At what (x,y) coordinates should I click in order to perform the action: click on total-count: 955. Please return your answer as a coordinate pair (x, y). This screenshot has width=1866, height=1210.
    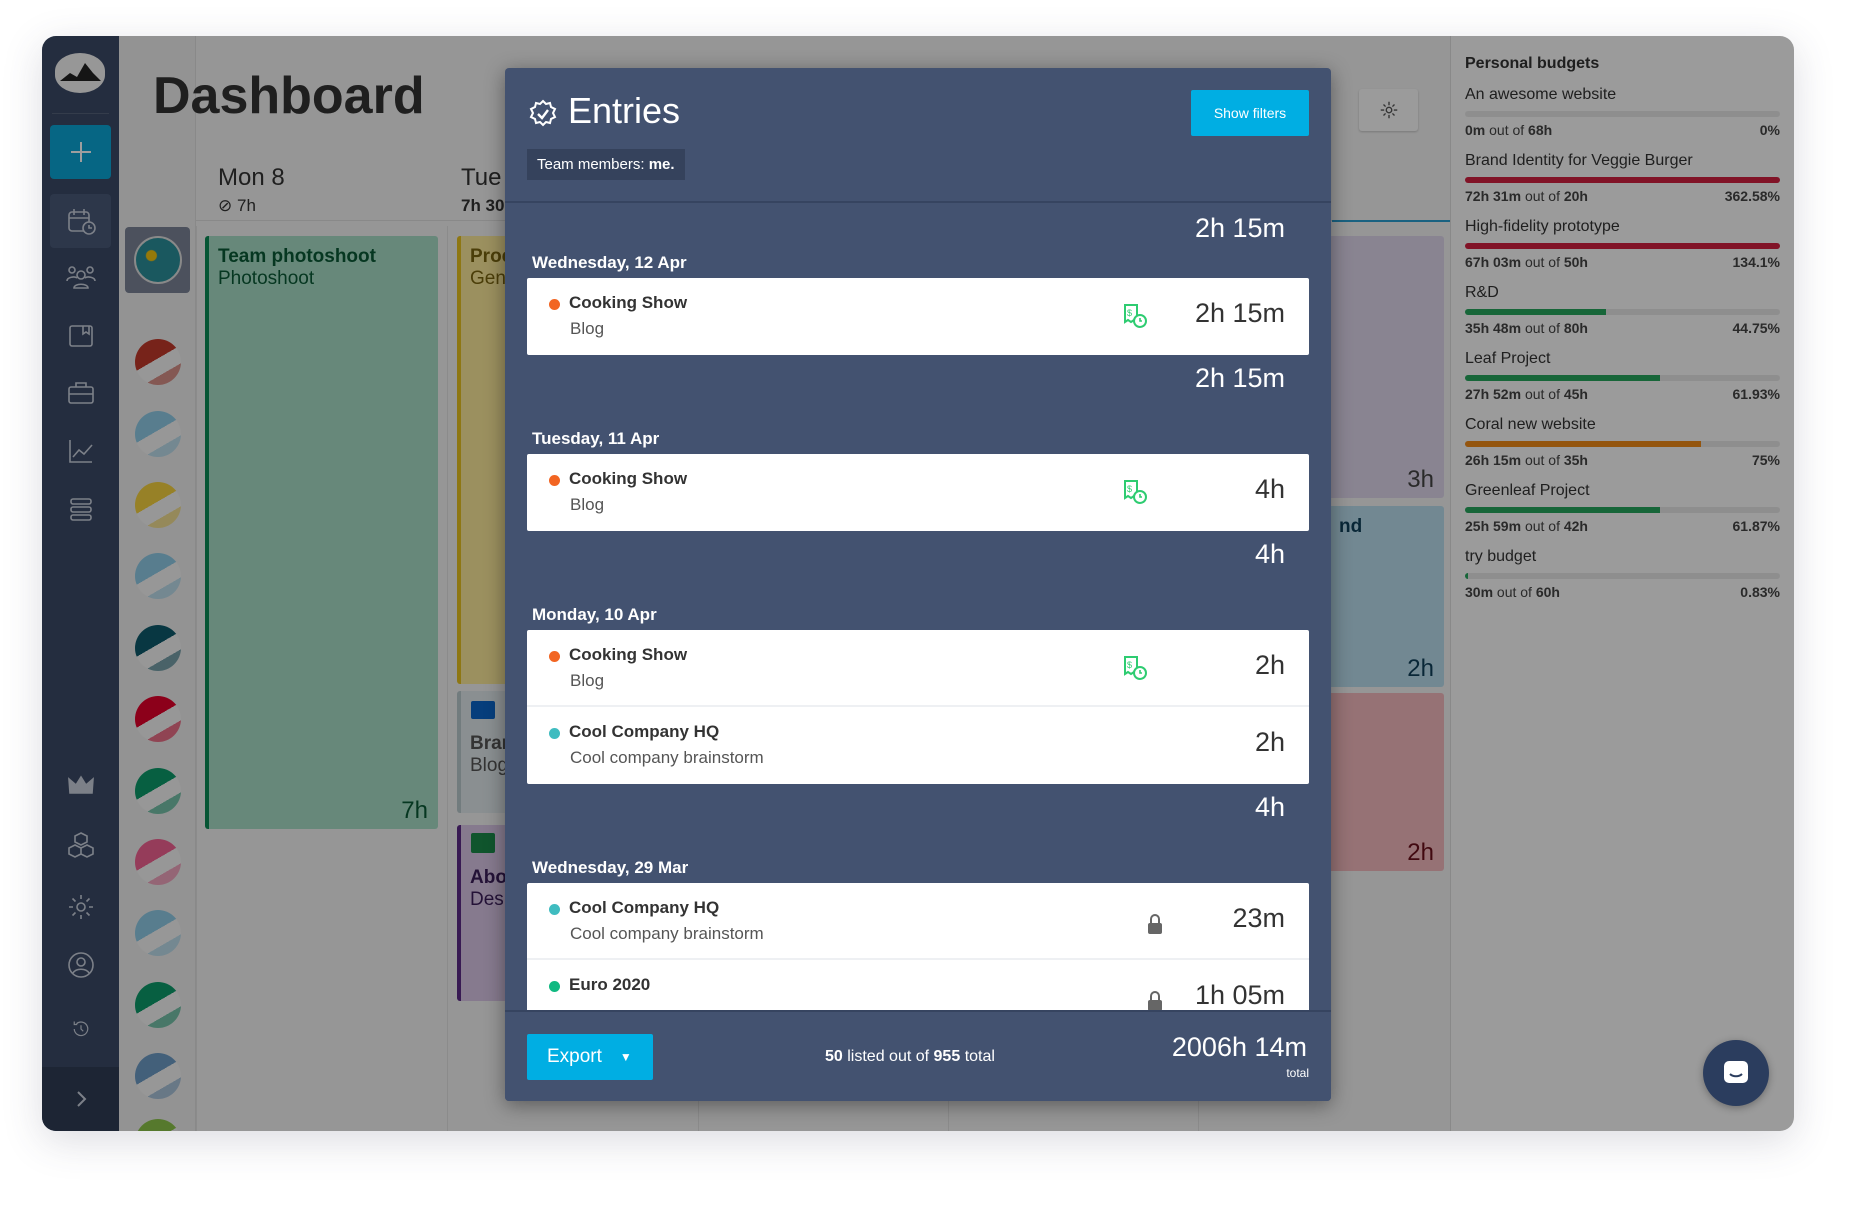
    Looking at the image, I should click on (947, 1056).